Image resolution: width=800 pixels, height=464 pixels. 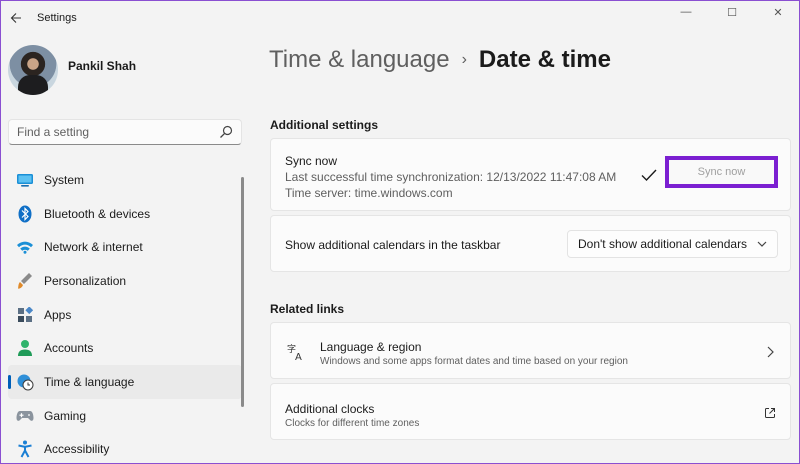 I want to click on sync-title: Sync now, so click(x=311, y=161).